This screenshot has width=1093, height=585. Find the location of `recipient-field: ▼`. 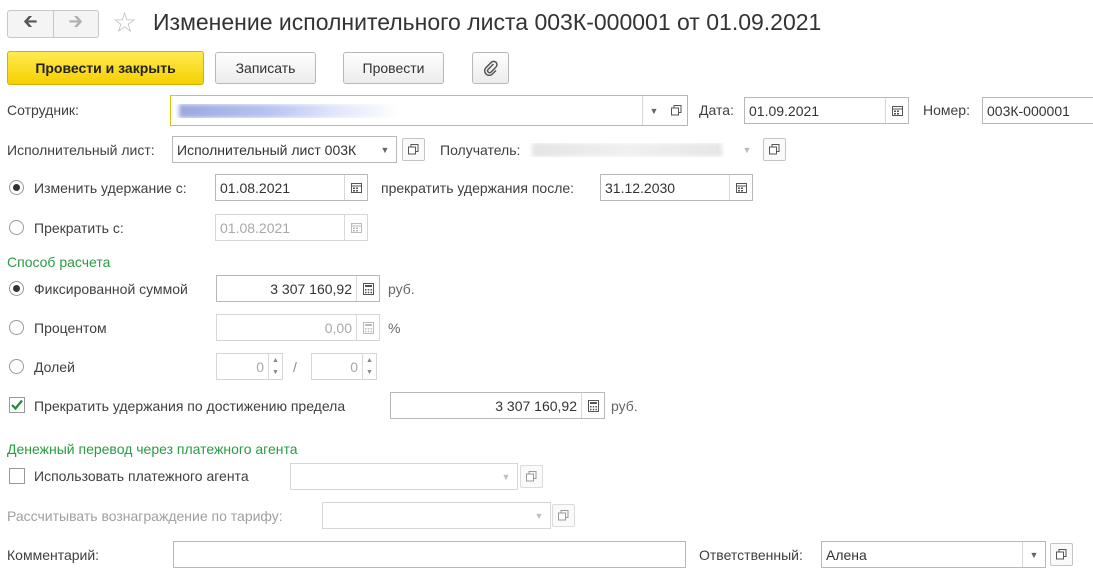

recipient-field: ▼ is located at coordinates (643, 149).